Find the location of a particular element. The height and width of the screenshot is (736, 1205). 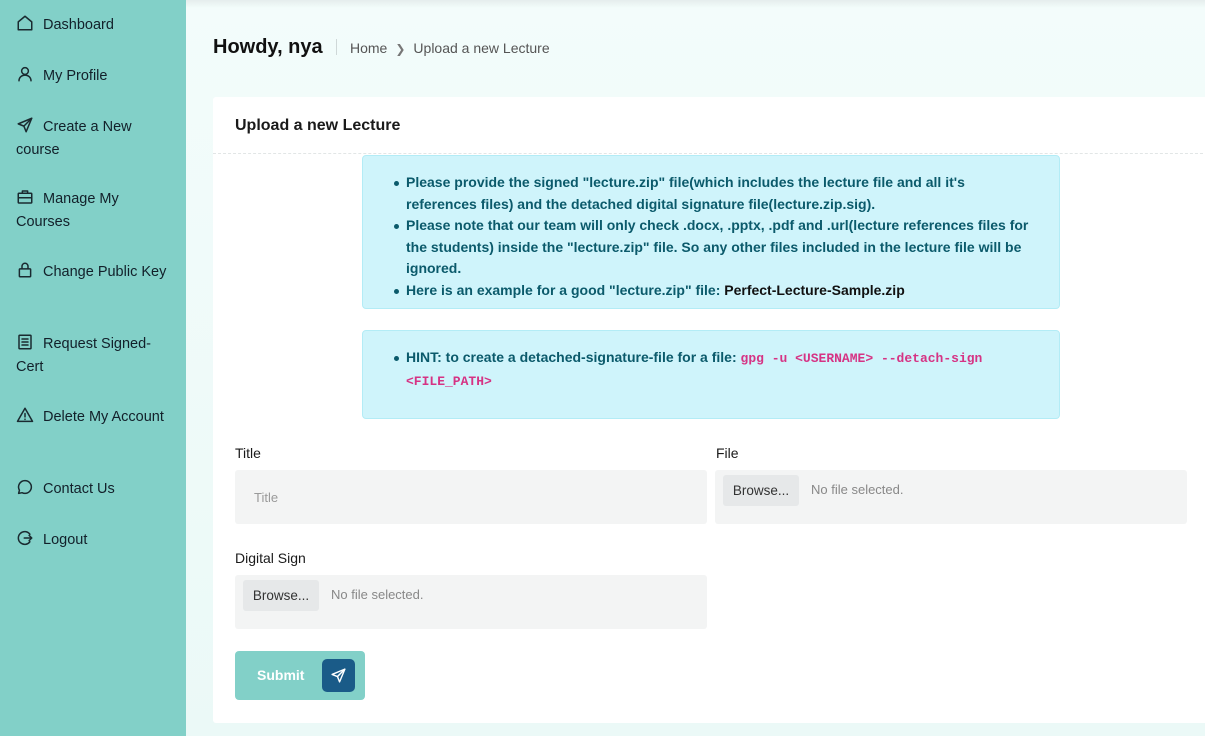

digital-sign-field: Browse... No file selected. is located at coordinates (471, 602).